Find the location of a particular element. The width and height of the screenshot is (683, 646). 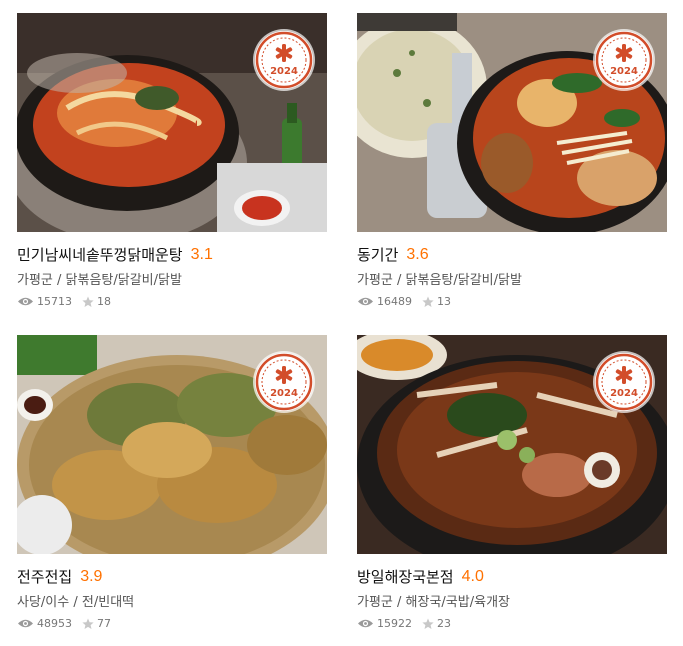

like-count: 13 is located at coordinates (436, 301).